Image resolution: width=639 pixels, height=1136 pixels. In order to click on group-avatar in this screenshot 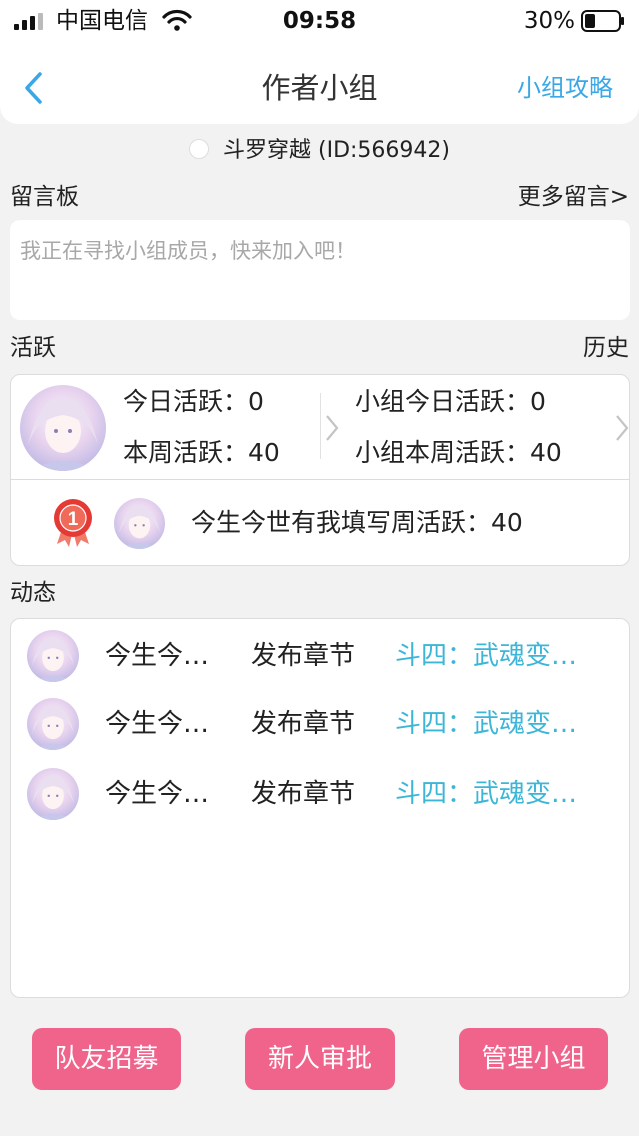, I will do `click(199, 149)`.